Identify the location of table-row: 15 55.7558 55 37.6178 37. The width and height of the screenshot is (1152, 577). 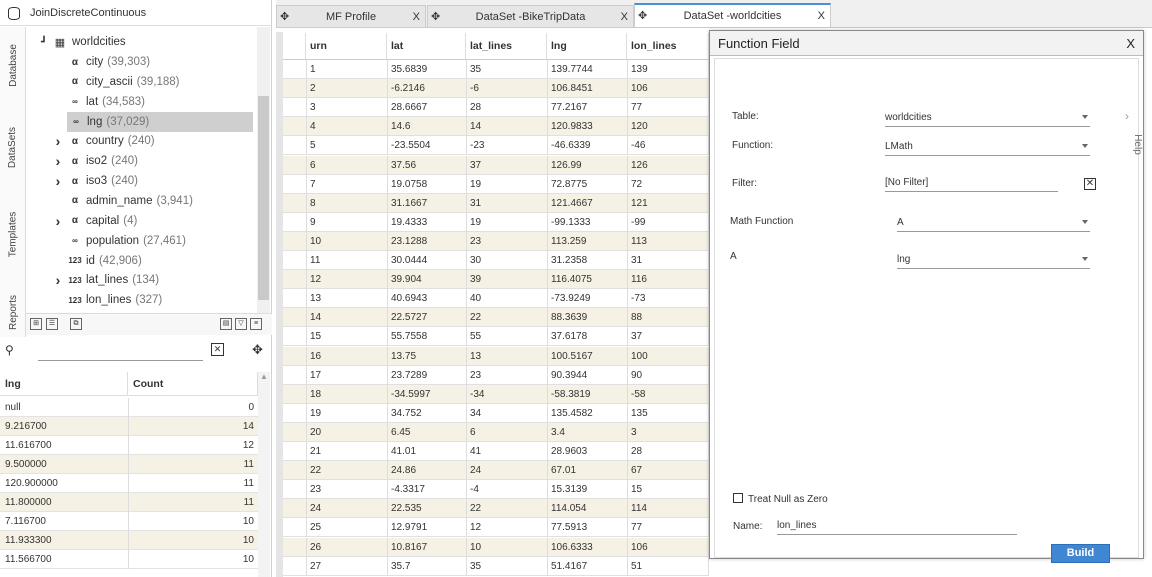
(496, 337).